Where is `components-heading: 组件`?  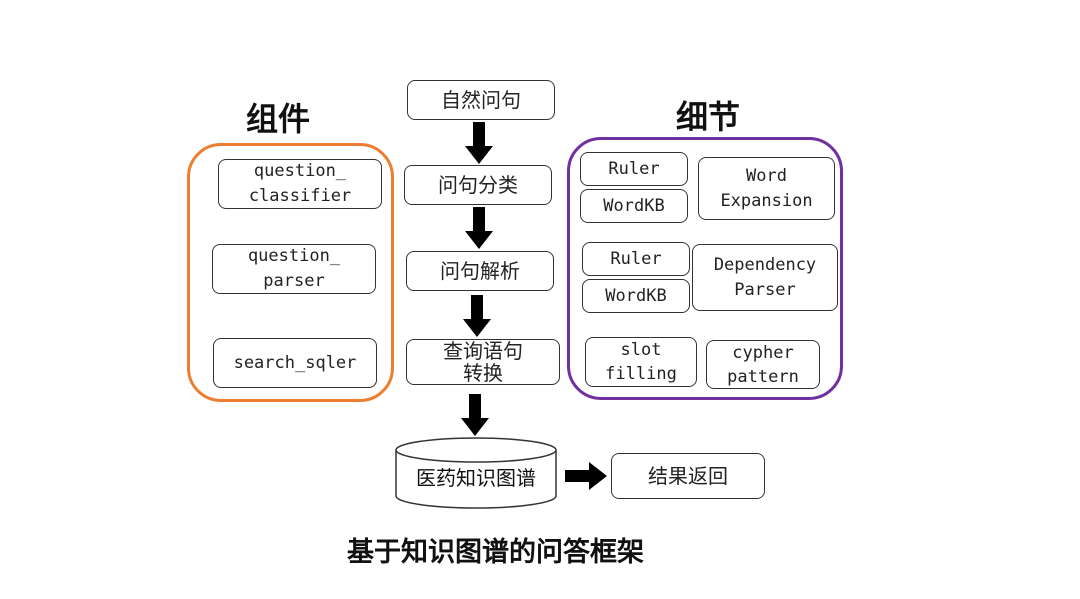 components-heading: 组件 is located at coordinates (278, 119).